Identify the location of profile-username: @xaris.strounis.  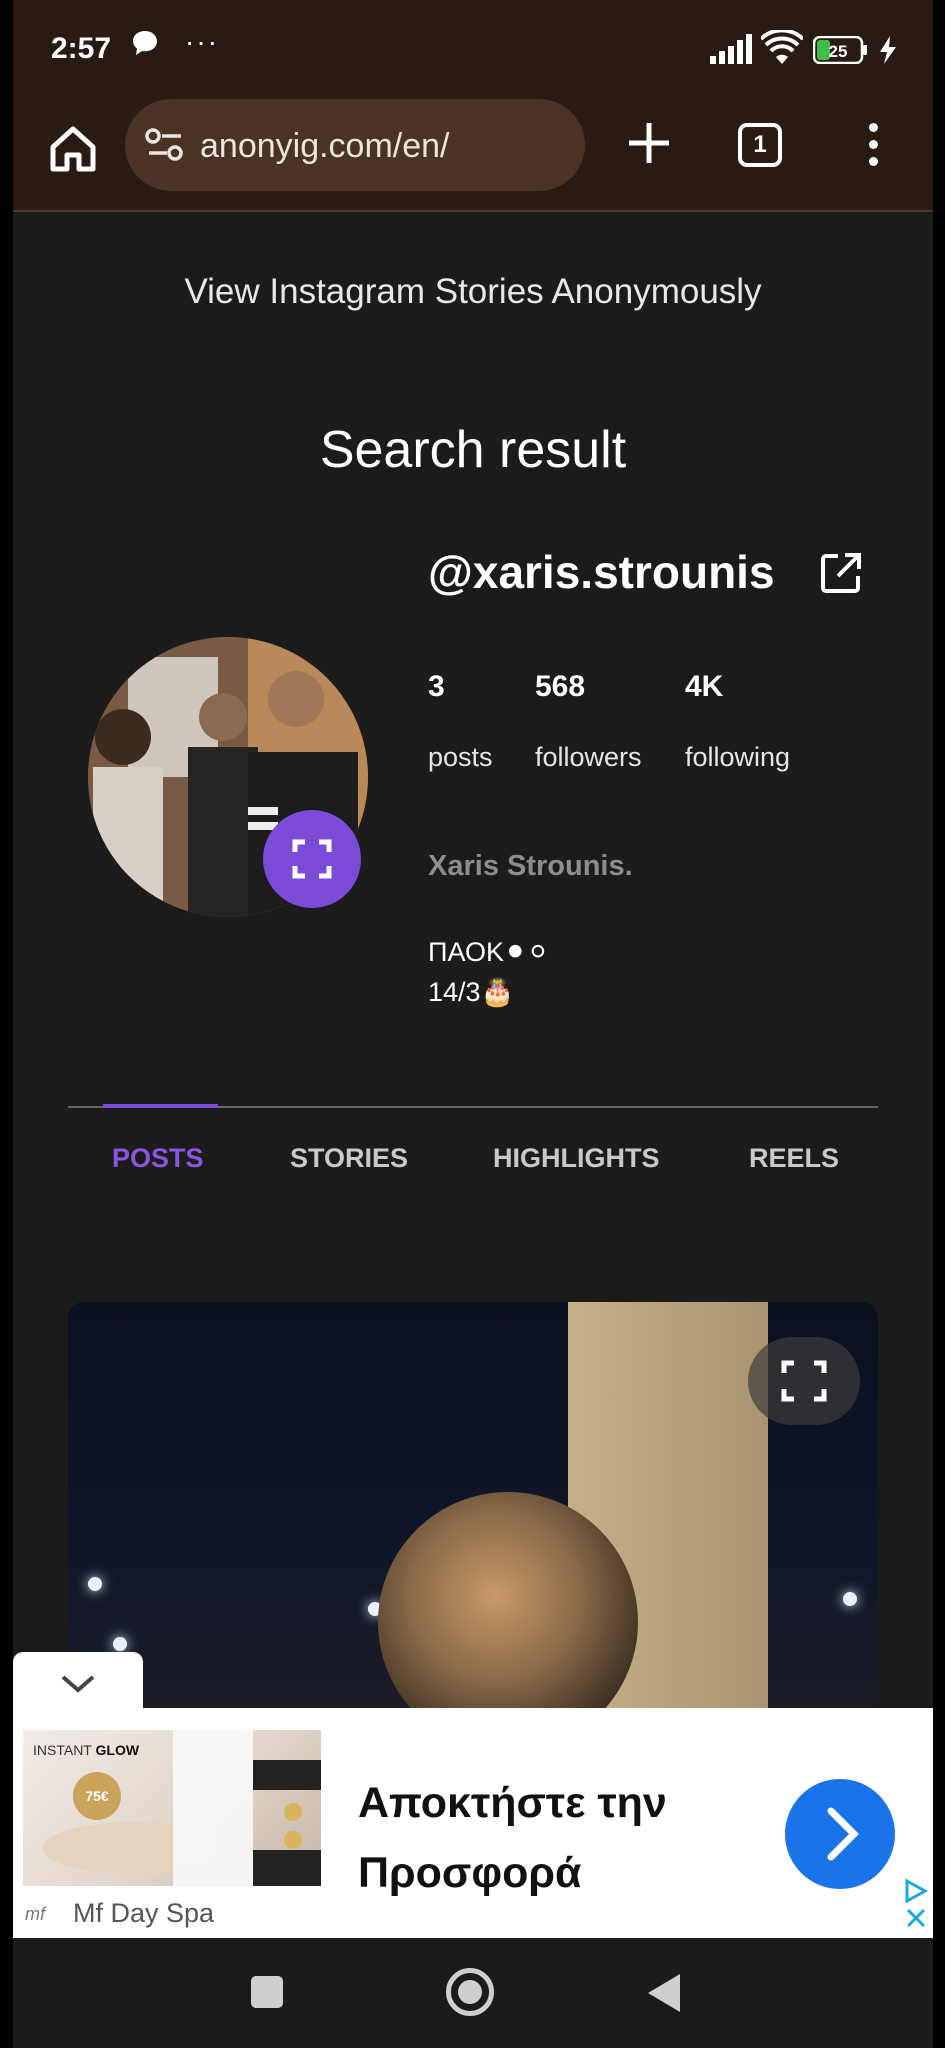
(601, 572).